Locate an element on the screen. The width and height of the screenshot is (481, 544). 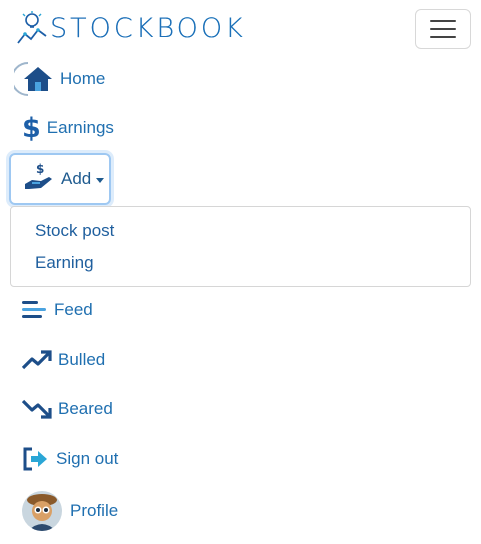
nav-profile: Profile is located at coordinates (70, 511).